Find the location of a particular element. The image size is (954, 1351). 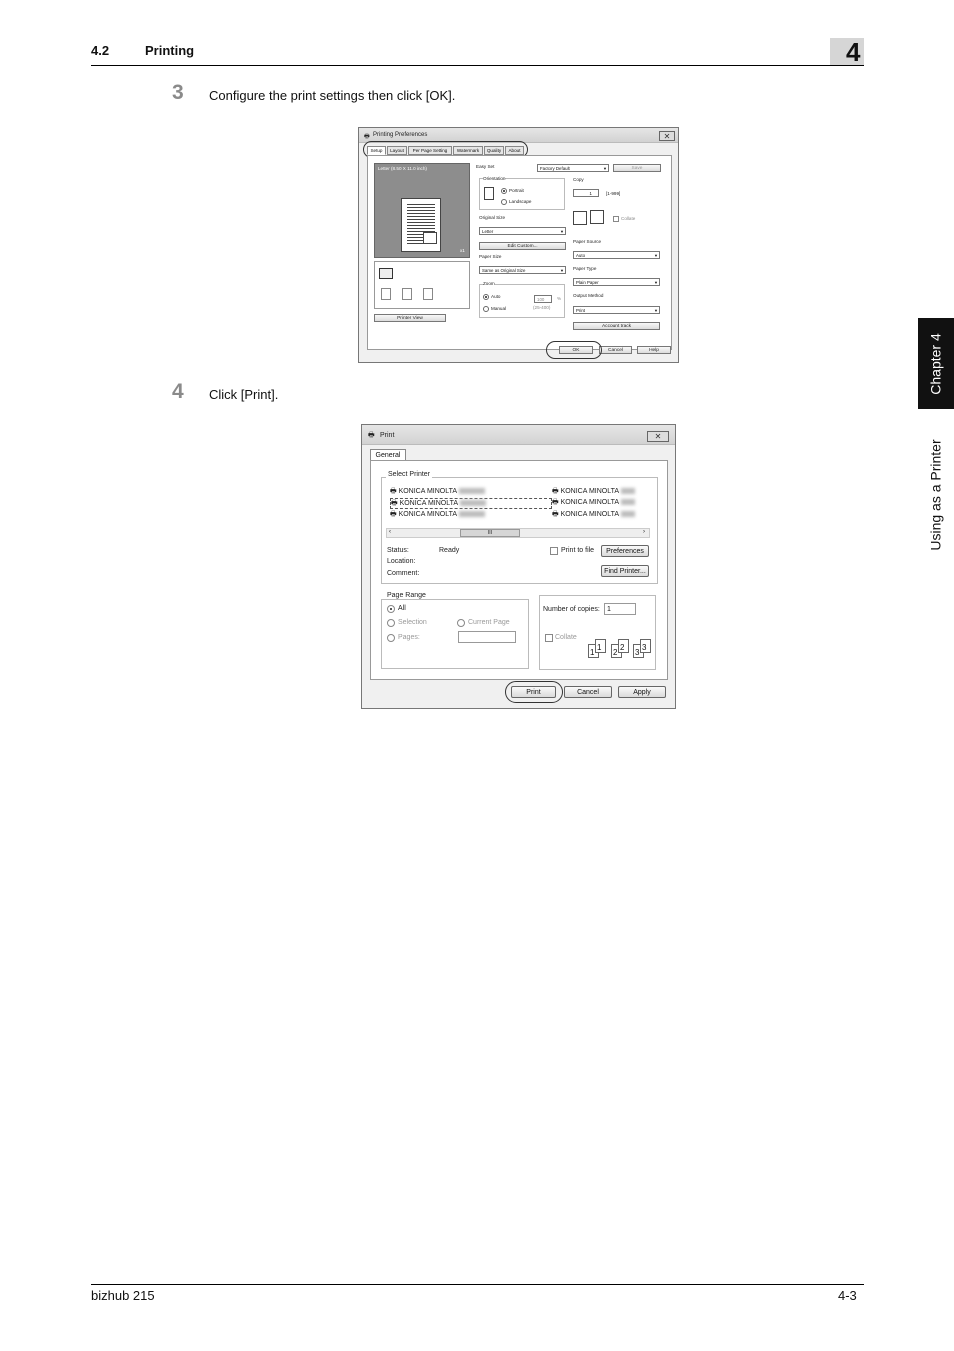

dialog-title: Print is located at coordinates (387, 435).